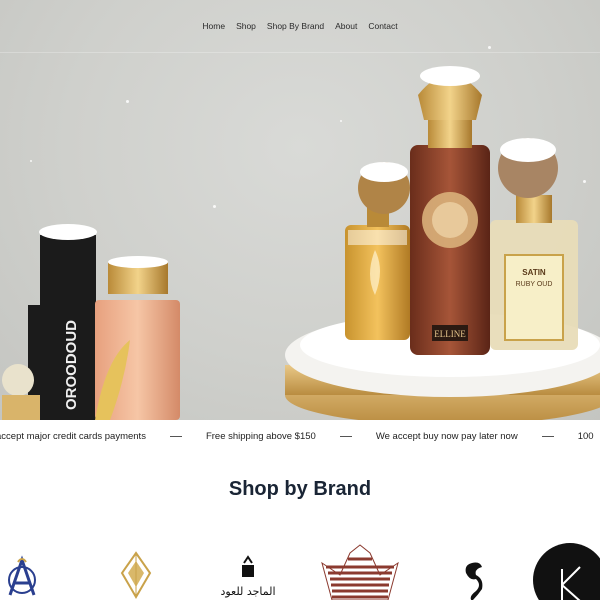 The image size is (600, 600). What do you see at coordinates (22, 567) in the screenshot?
I see `brand-a-logo` at bounding box center [22, 567].